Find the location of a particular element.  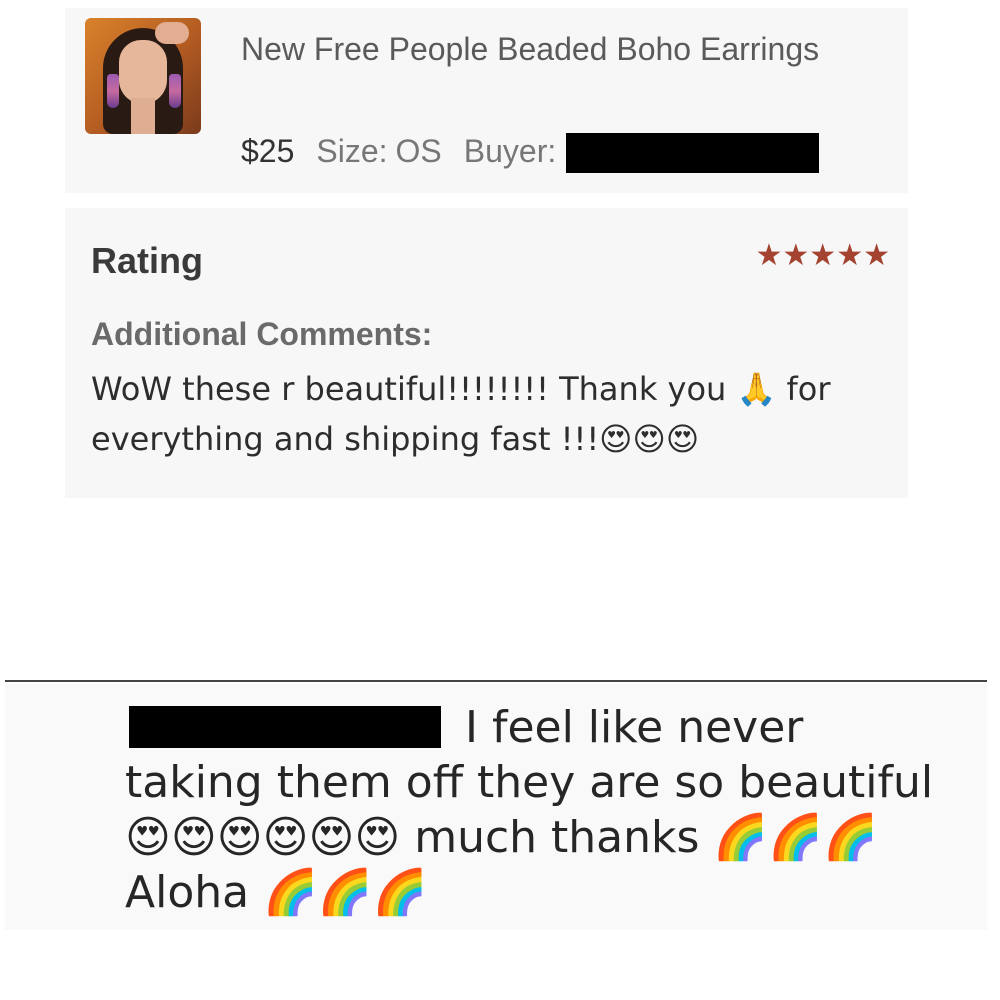

product-title: New Free People Beaded Boho Earrings is located at coordinates (541, 49).